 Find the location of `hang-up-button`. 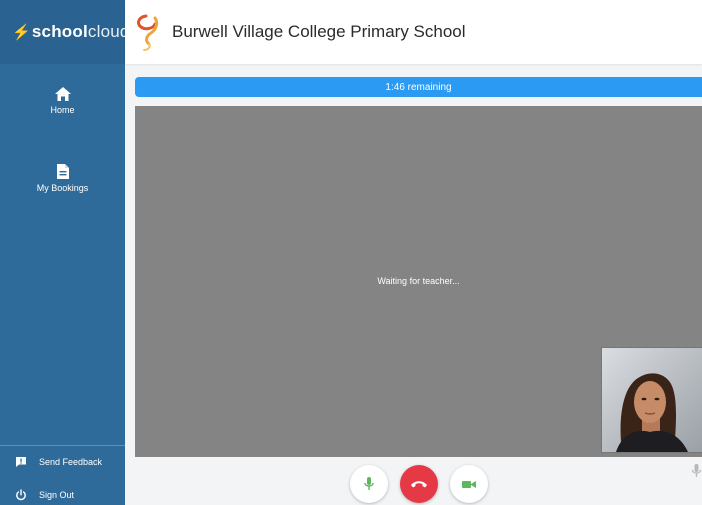

hang-up-button is located at coordinates (419, 484).